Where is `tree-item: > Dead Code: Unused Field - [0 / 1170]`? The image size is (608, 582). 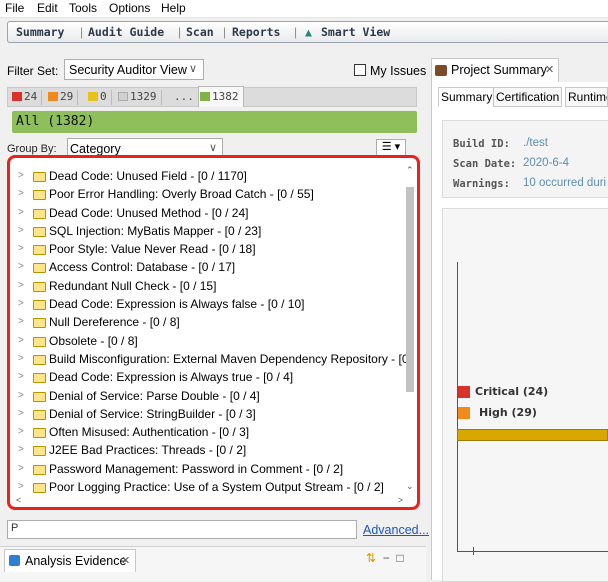 tree-item: > Dead Code: Unused Field - [0 / 1170] is located at coordinates (212, 177).